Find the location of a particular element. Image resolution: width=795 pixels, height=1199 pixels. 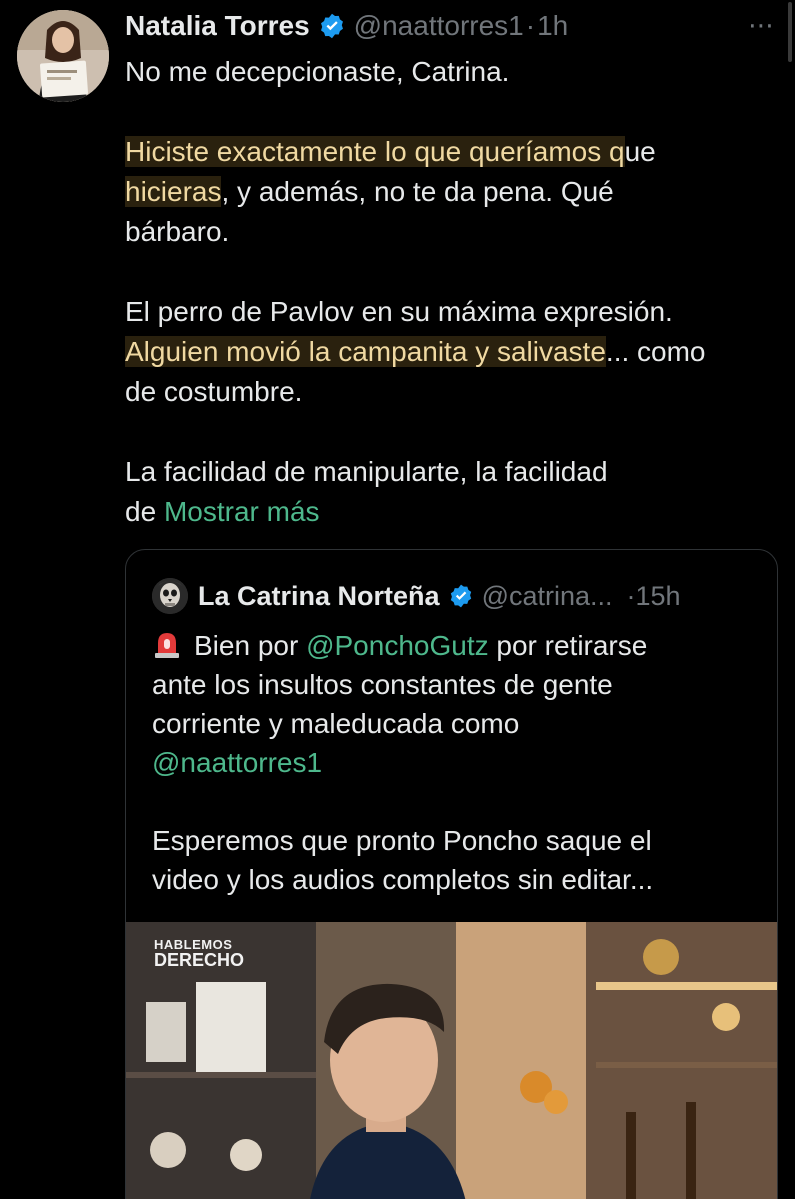

text-span: ue is located at coordinates (640, 151).